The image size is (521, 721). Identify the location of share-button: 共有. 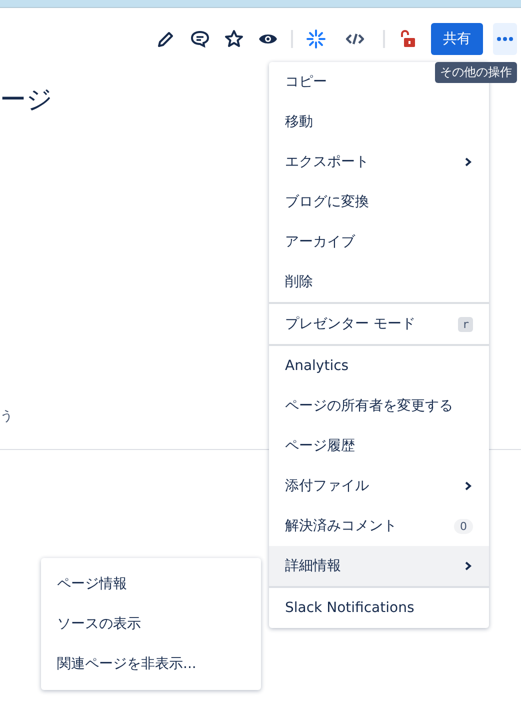
(457, 39).